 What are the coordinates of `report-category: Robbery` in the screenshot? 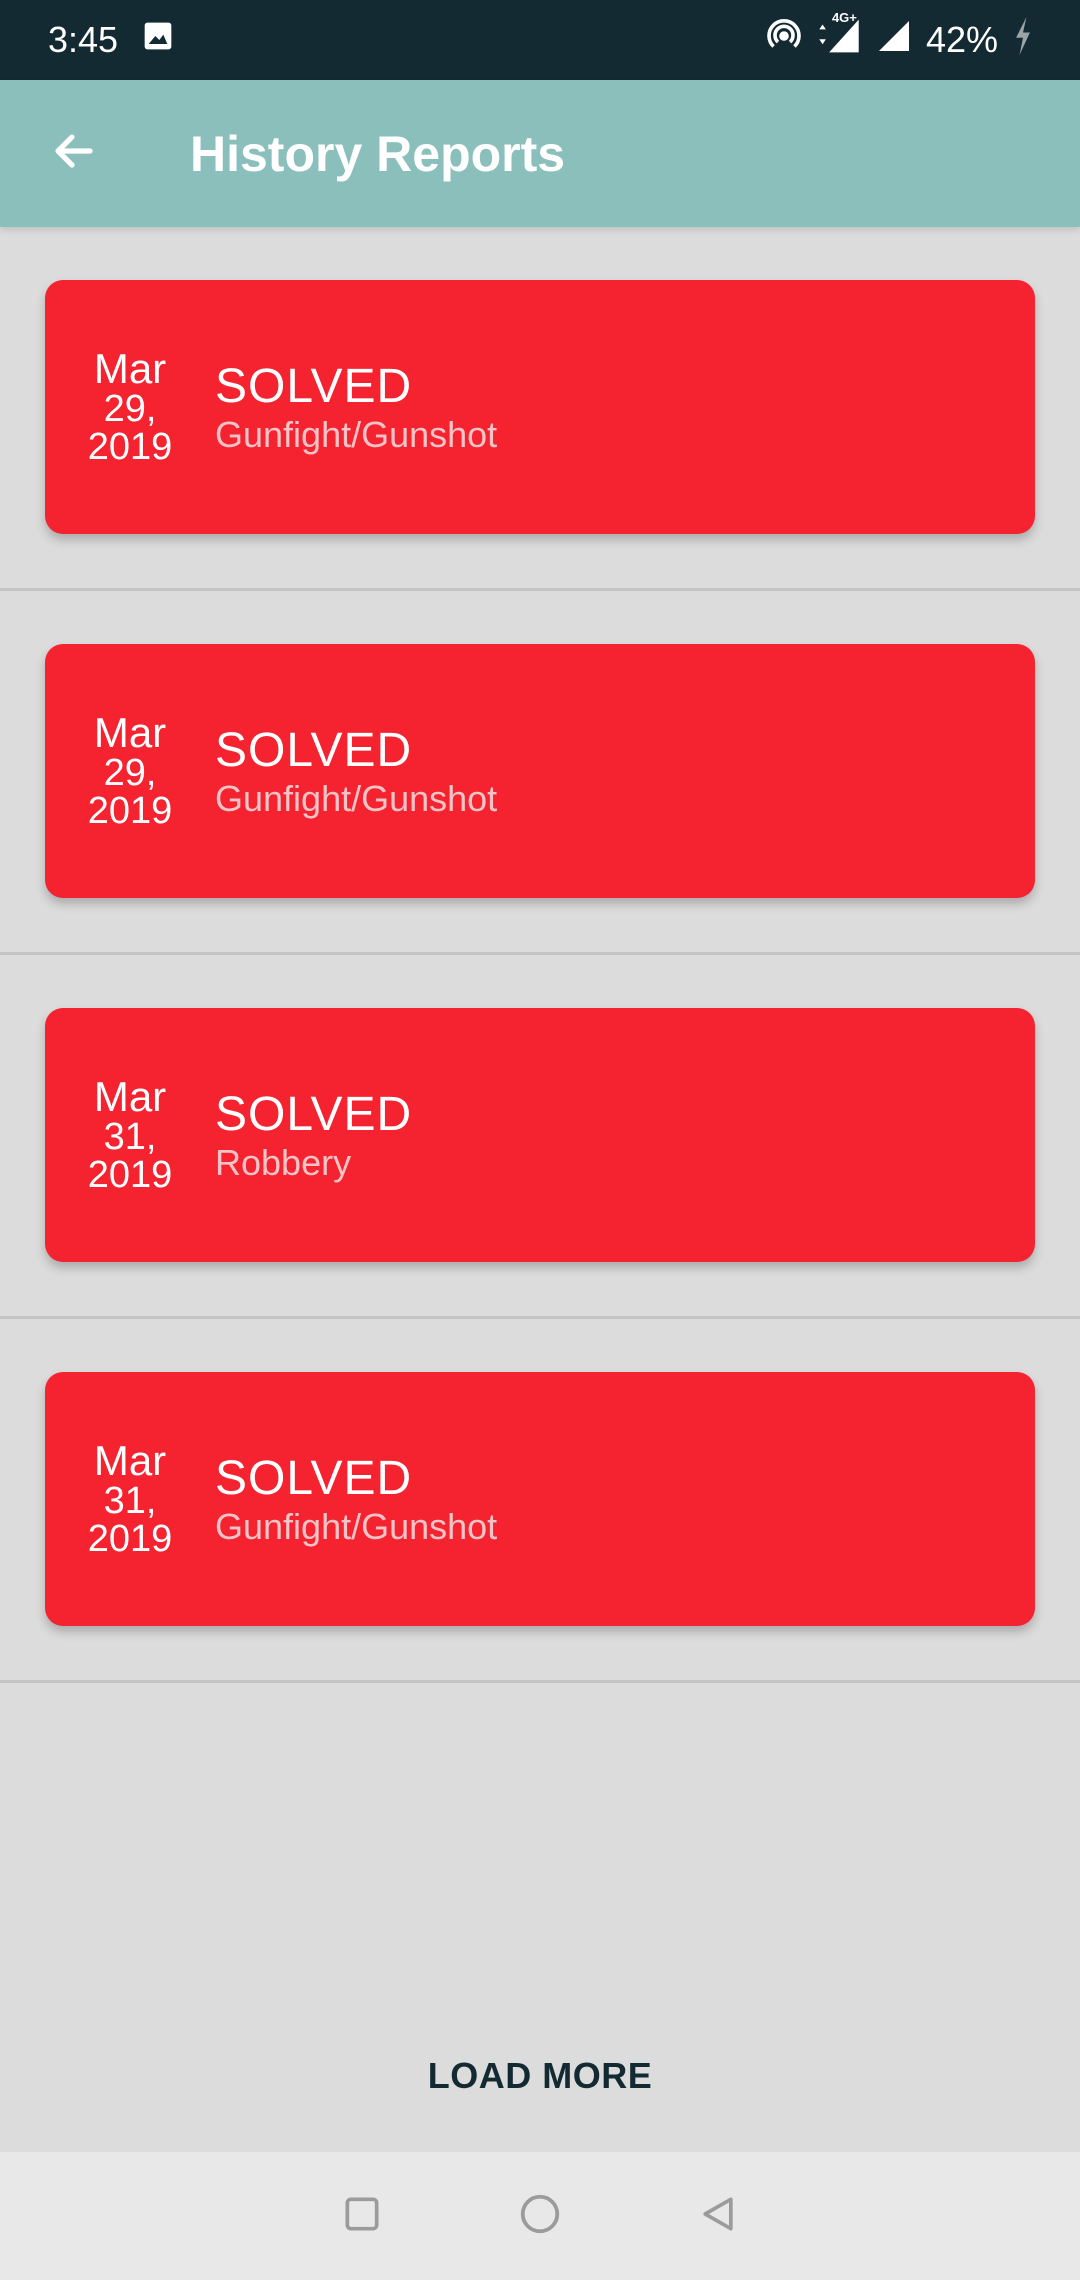 It's located at (283, 1162).